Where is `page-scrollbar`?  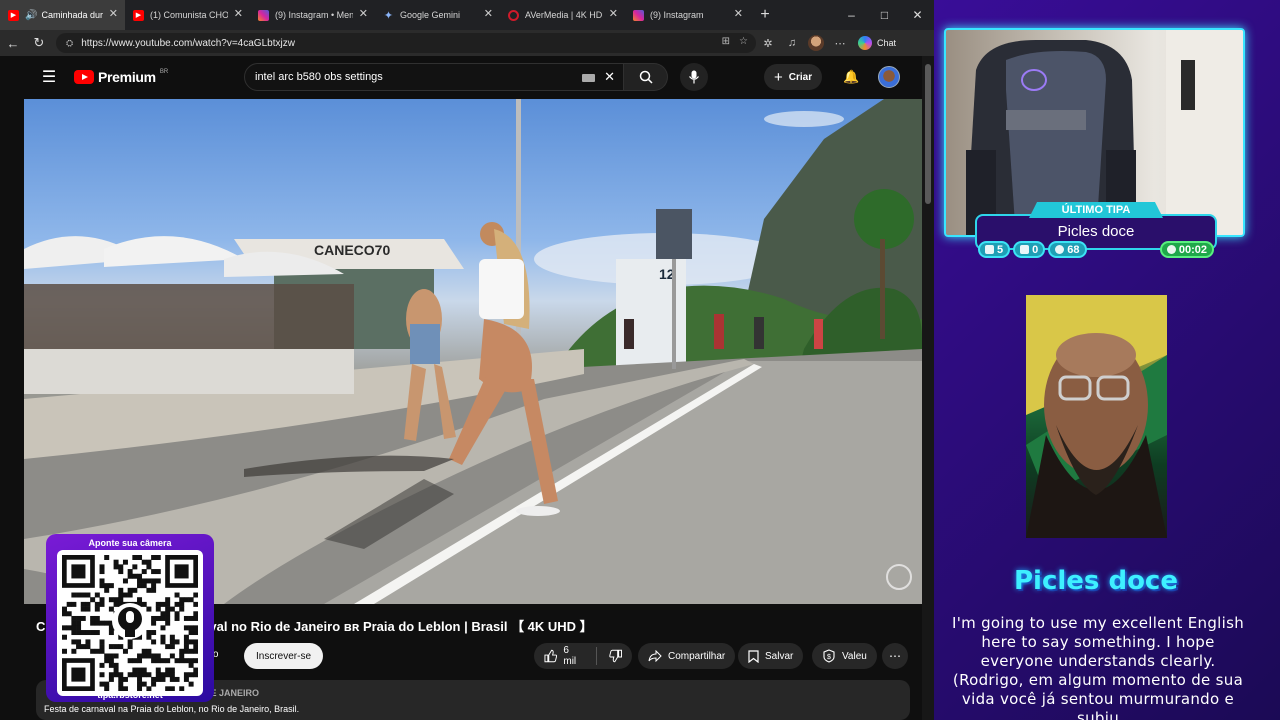
page-scrollbar is located at coordinates (928, 388).